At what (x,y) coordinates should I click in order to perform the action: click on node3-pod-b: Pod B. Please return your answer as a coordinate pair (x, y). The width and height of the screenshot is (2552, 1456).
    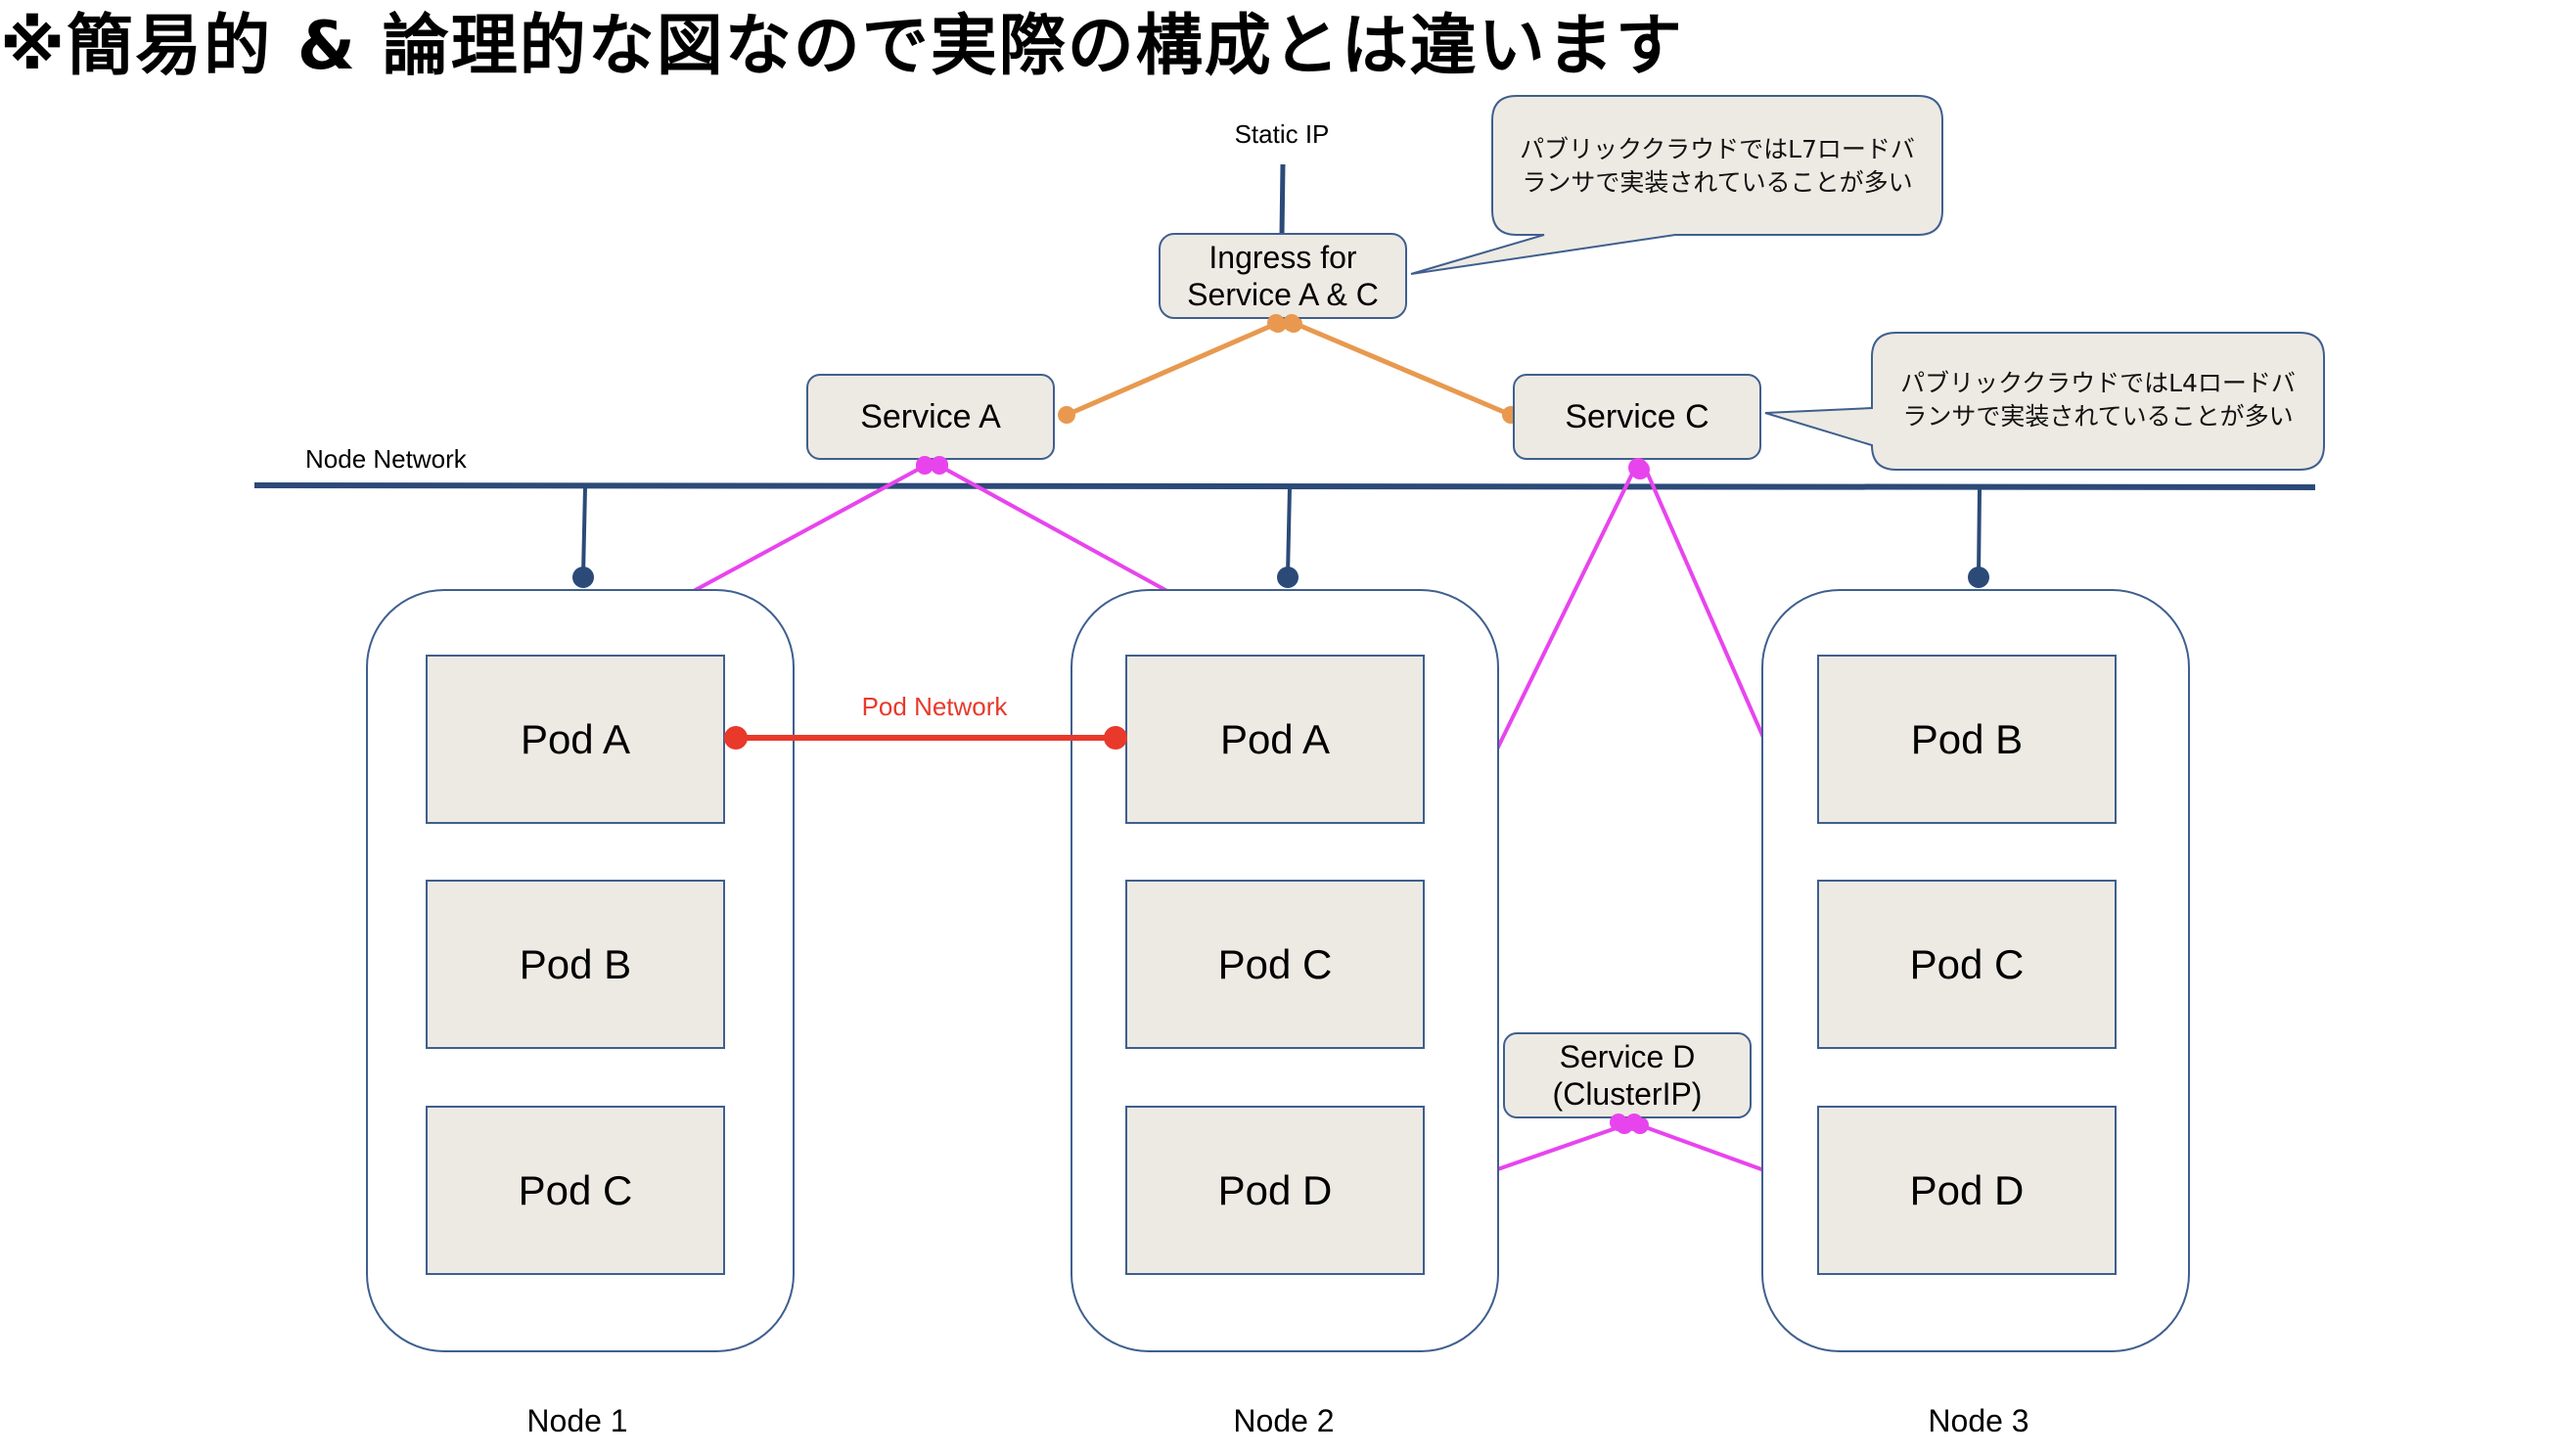
    Looking at the image, I should click on (1967, 739).